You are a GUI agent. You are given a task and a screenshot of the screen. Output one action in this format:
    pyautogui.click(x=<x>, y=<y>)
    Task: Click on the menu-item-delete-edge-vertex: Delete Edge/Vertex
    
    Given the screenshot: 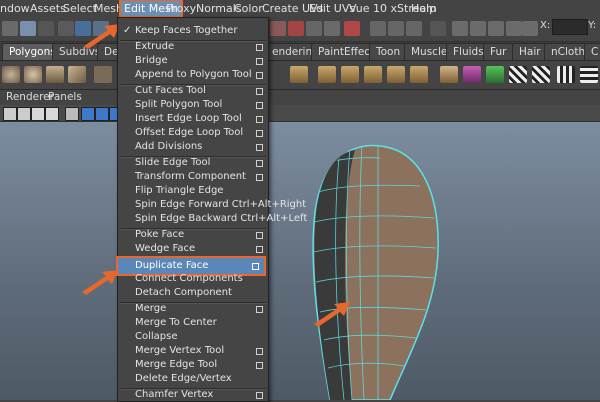 What is the action you would take?
    pyautogui.click(x=193, y=379)
    